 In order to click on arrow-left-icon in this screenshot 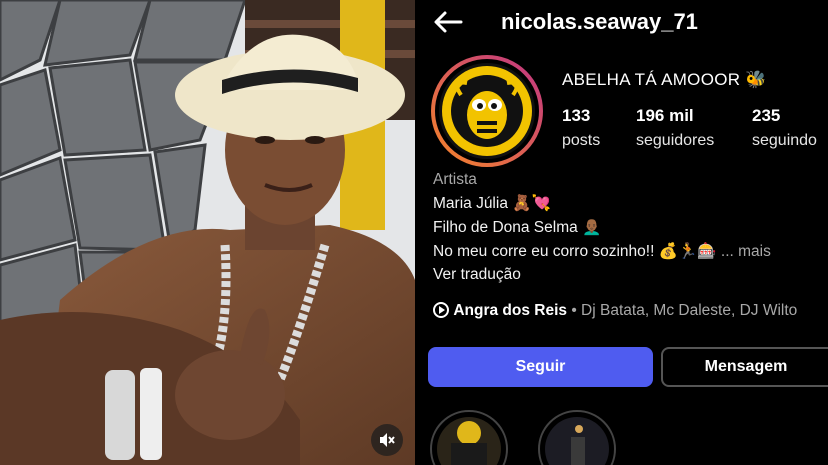, I will do `click(448, 22)`.